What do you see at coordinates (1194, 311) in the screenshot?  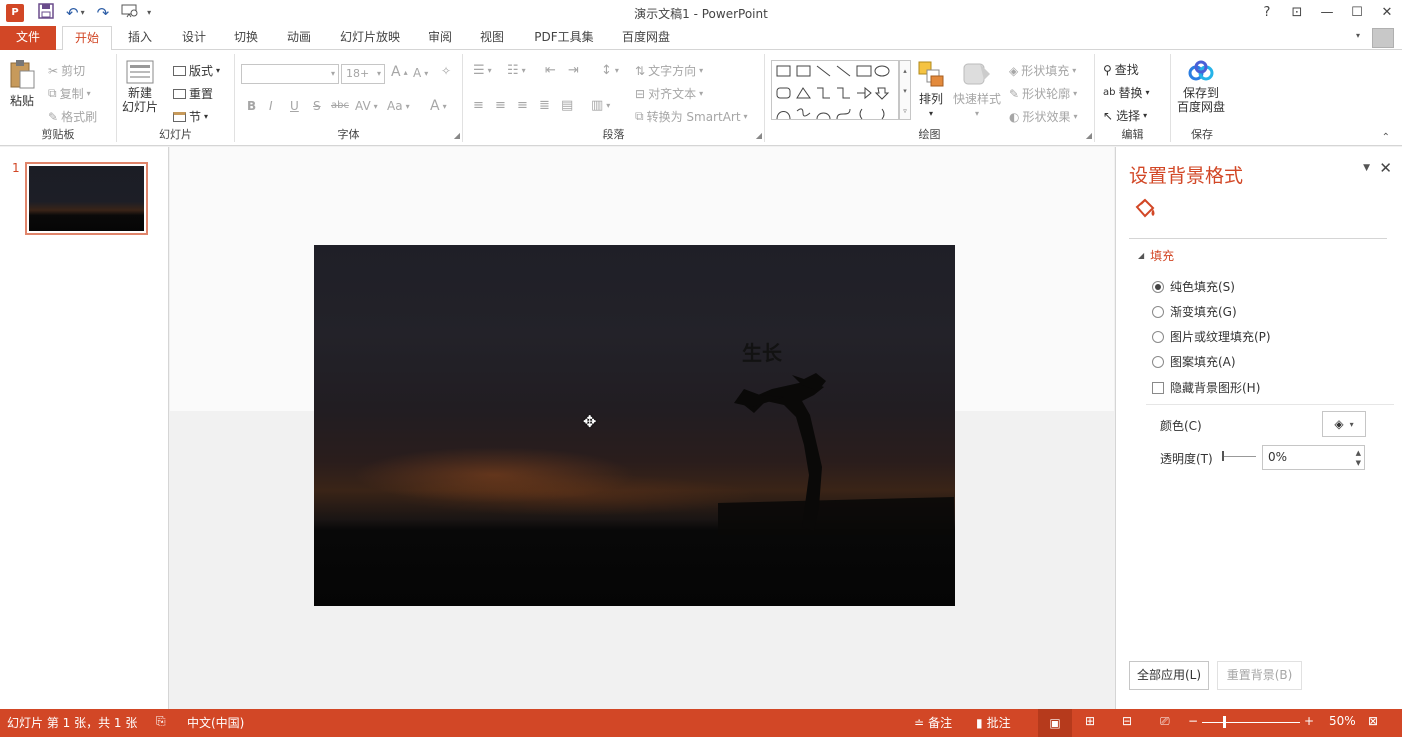 I see `gradient-fill-option: 渐变填充(G)` at bounding box center [1194, 311].